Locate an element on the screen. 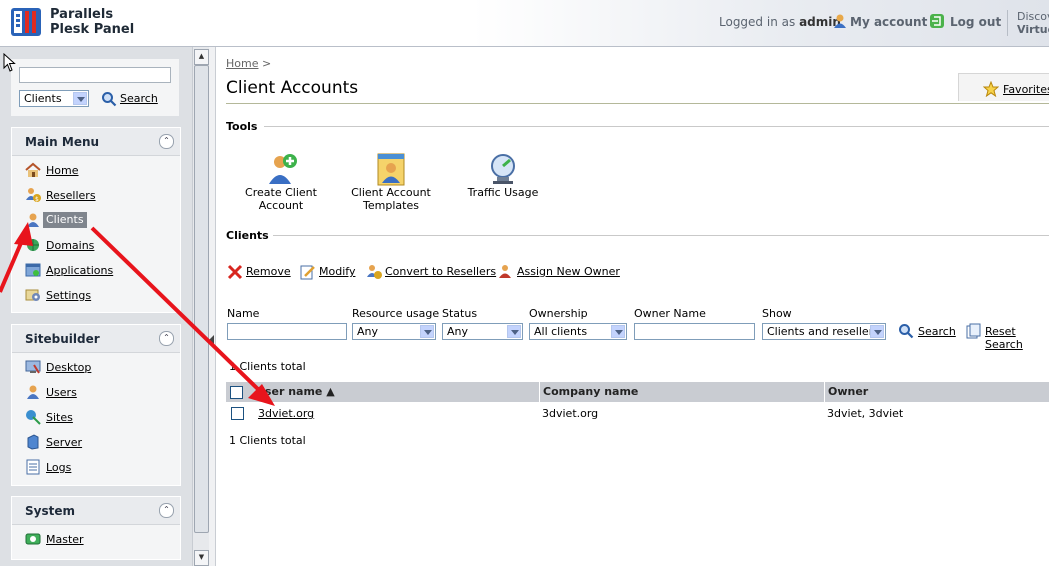 Image resolution: width=1049 pixels, height=566 pixels. arrow-to-user-line is located at coordinates (177, 310).